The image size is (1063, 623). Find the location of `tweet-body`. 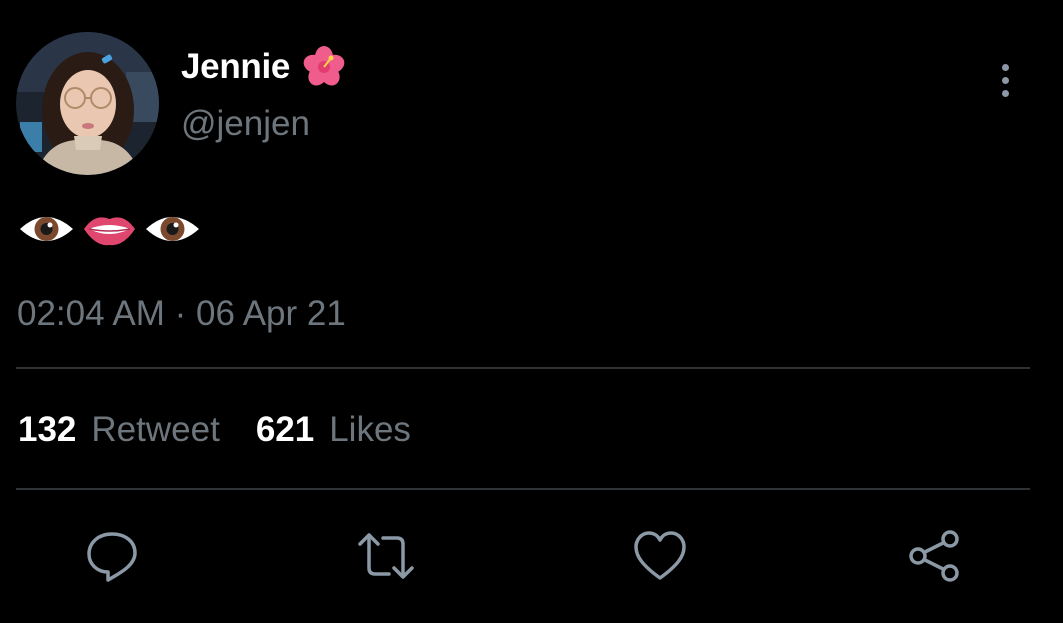

tweet-body is located at coordinates (109, 229).